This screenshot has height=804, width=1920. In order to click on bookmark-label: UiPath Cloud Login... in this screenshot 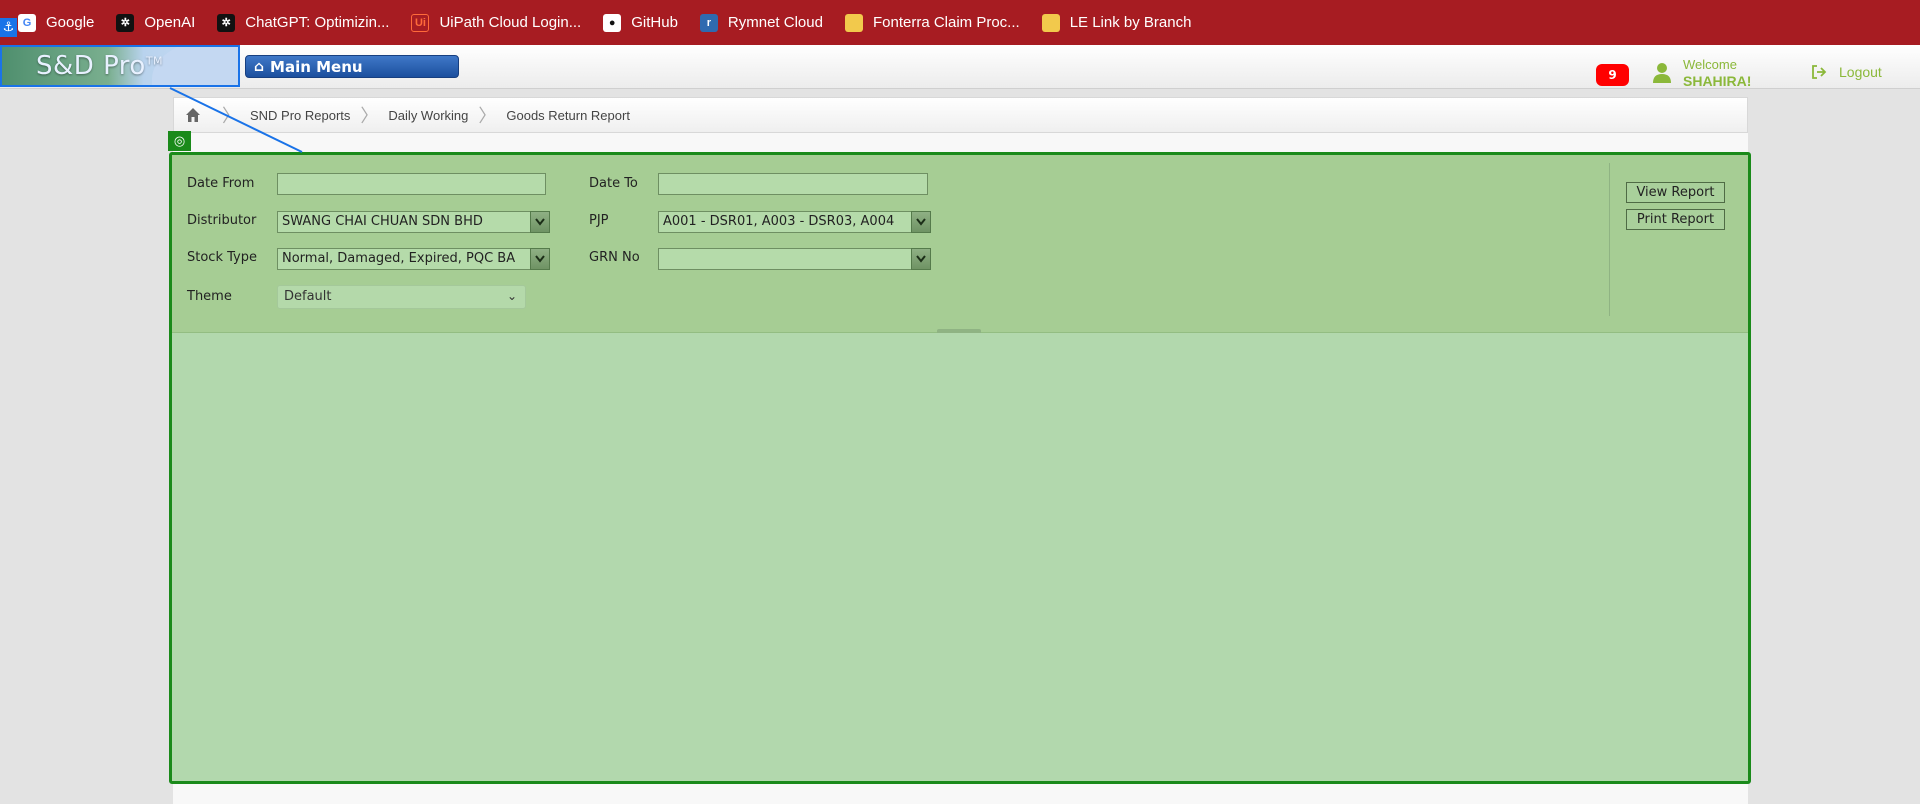, I will do `click(510, 22)`.